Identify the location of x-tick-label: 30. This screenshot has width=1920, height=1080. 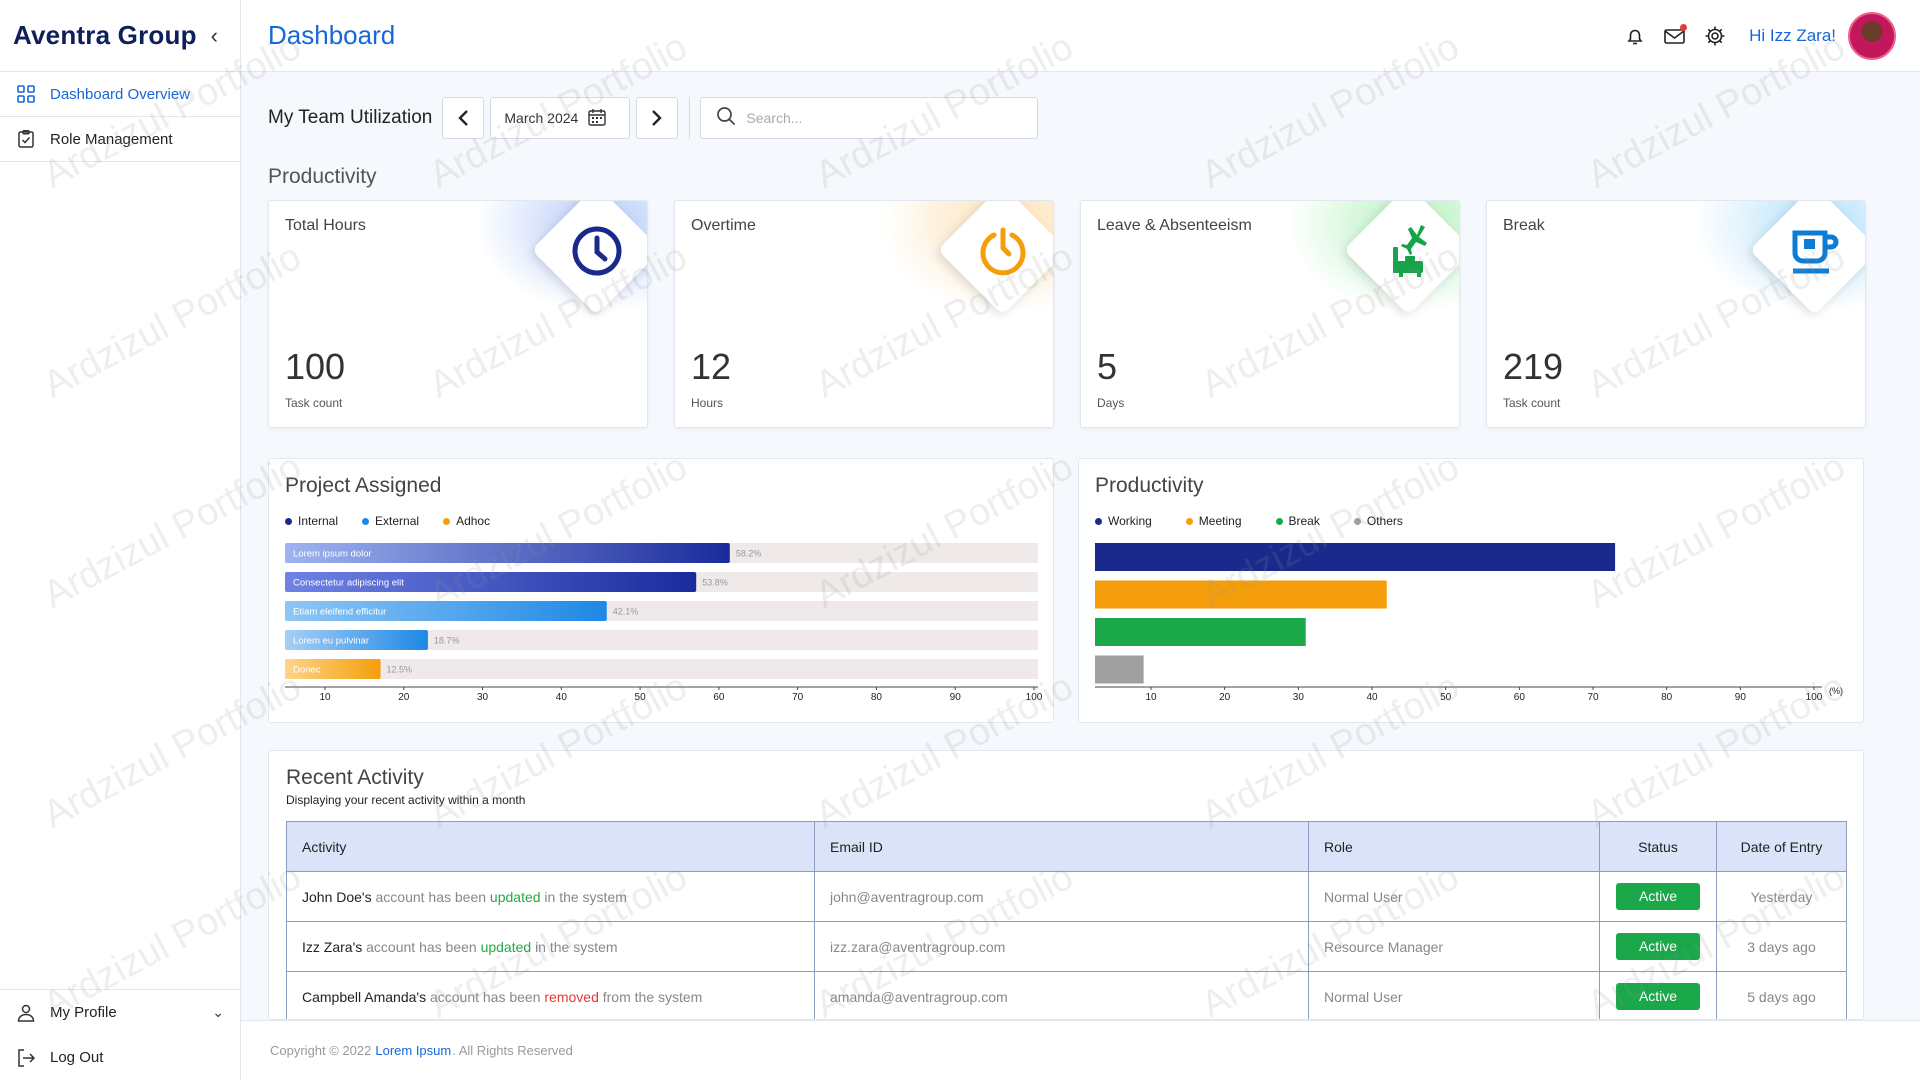
(1299, 697).